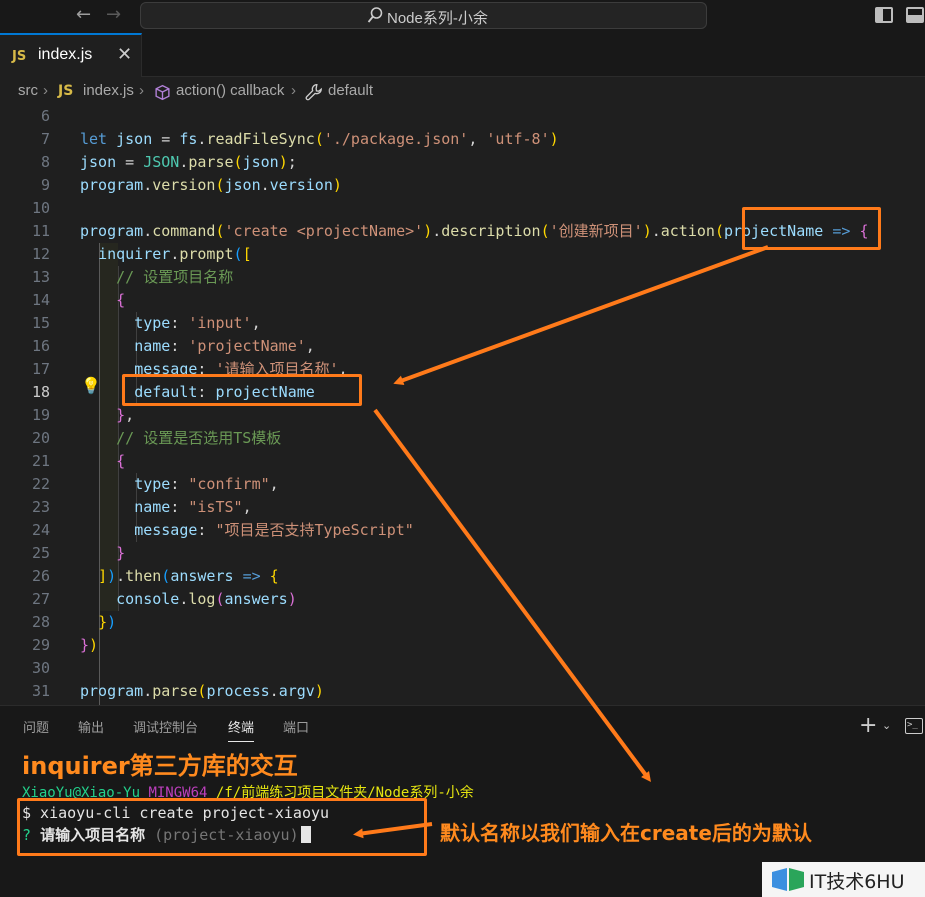 This screenshot has height=897, width=925. Describe the element at coordinates (301, 185) in the screenshot. I see `code-token: version` at that location.